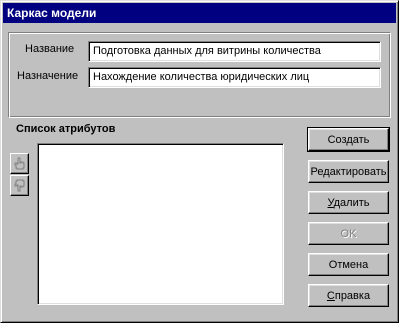 This screenshot has height=323, width=399. Describe the element at coordinates (234, 51) in the screenshot. I see `name-field: Подготовка данных для витрины количества` at that location.